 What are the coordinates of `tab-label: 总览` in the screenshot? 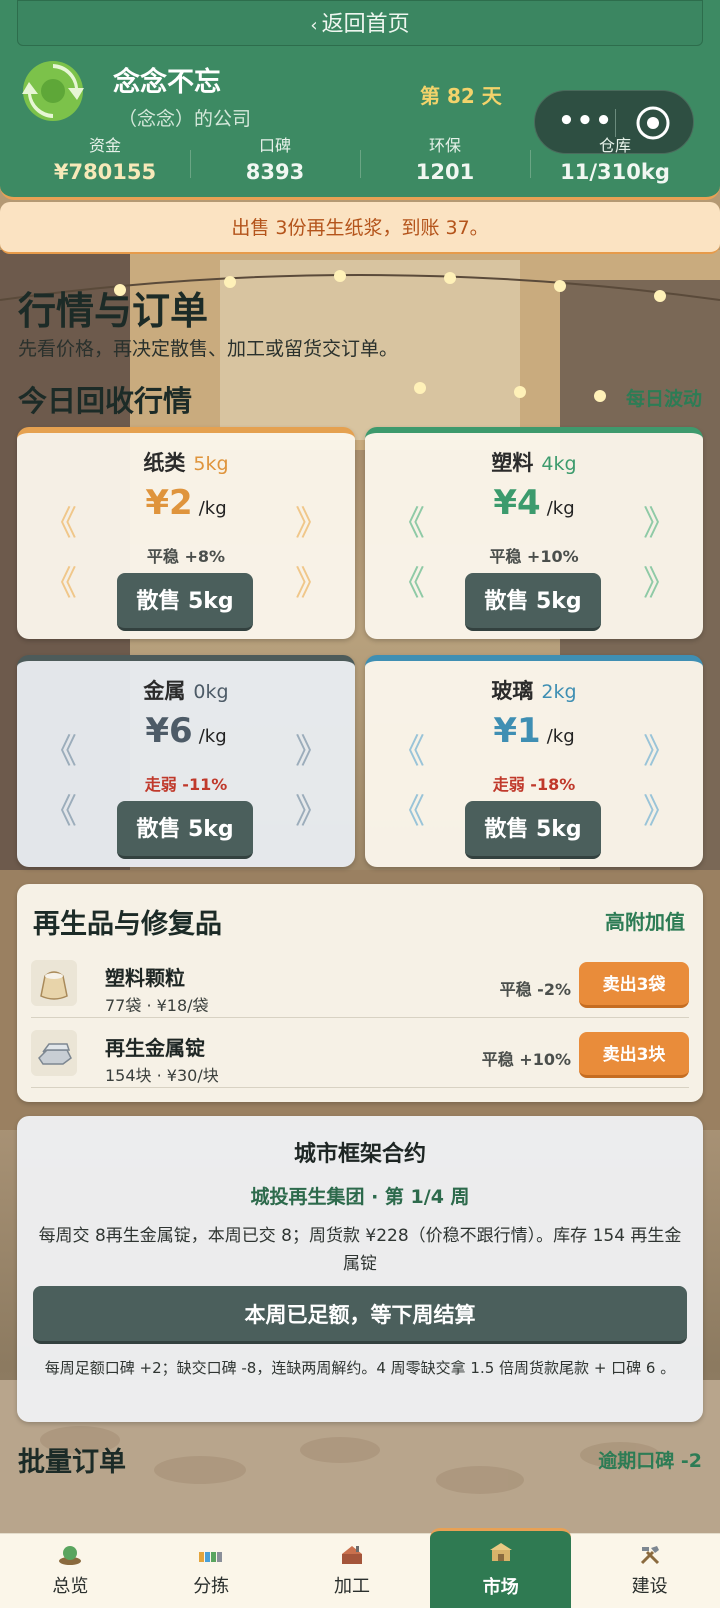 It's located at (70, 1586).